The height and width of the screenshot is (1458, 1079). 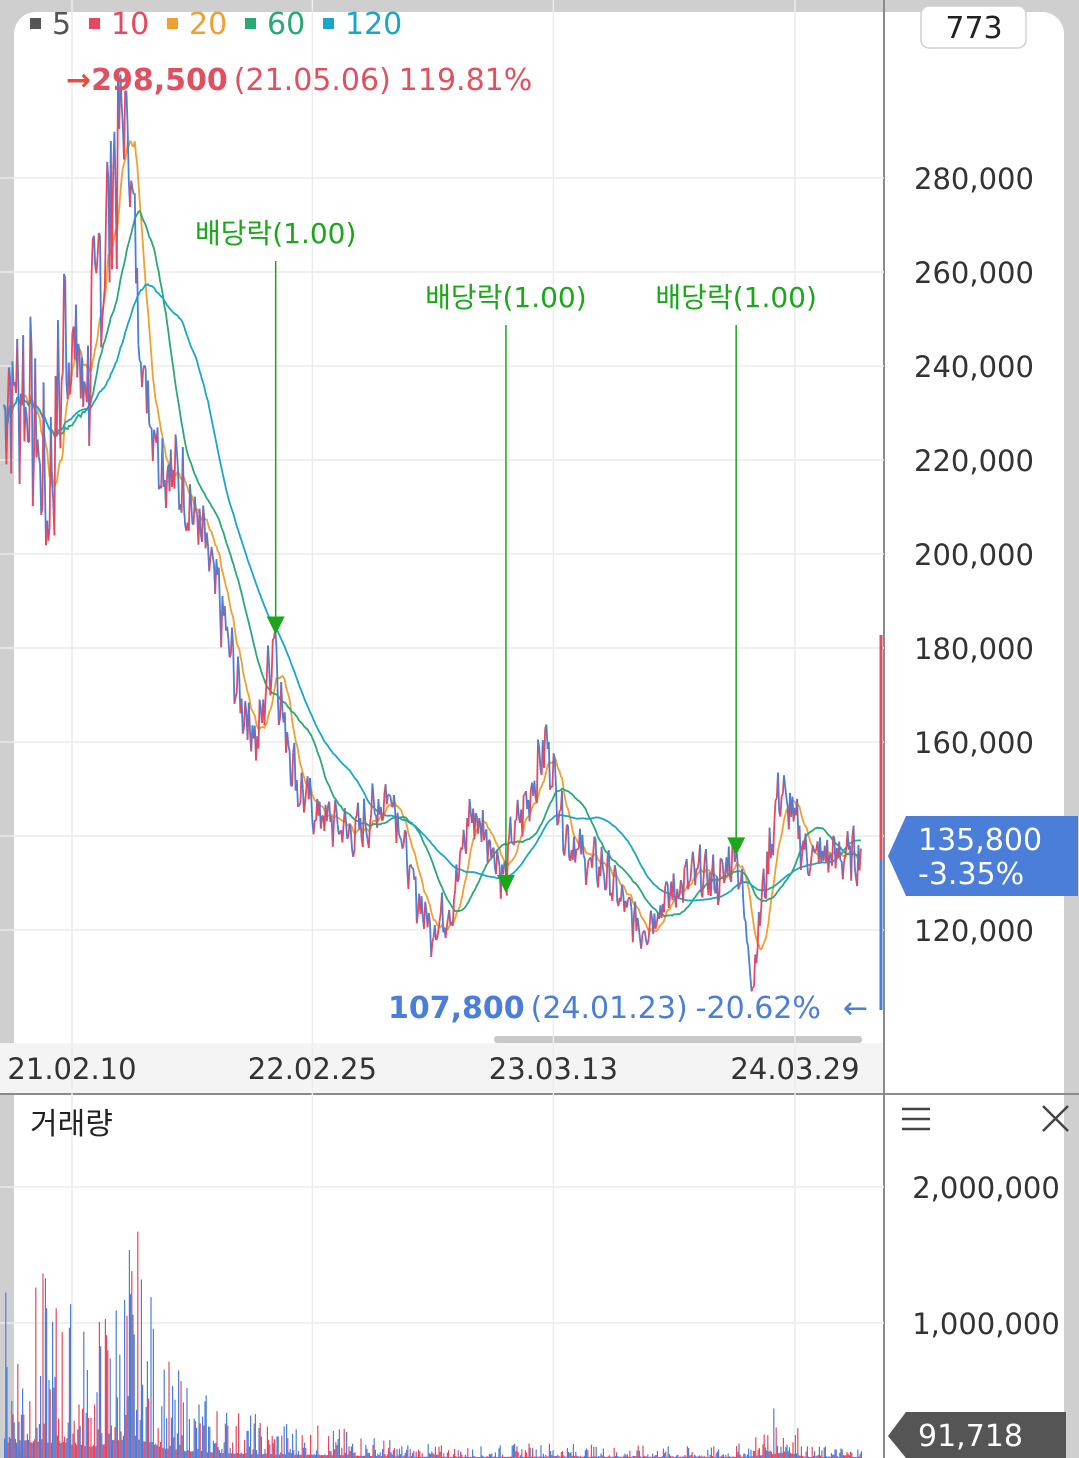 I want to click on scroll-thumb, so click(x=678, y=1039).